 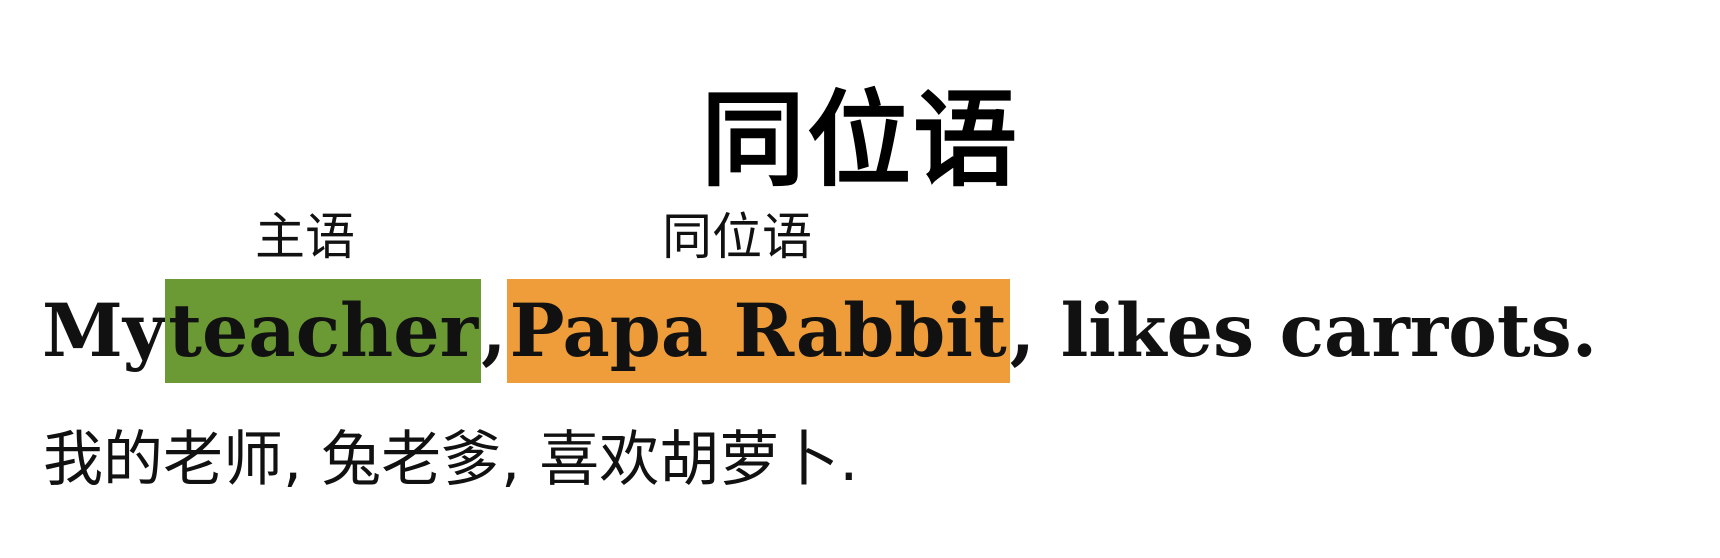 I want to click on appositive-highlight: Papa Rabbit, so click(x=758, y=331).